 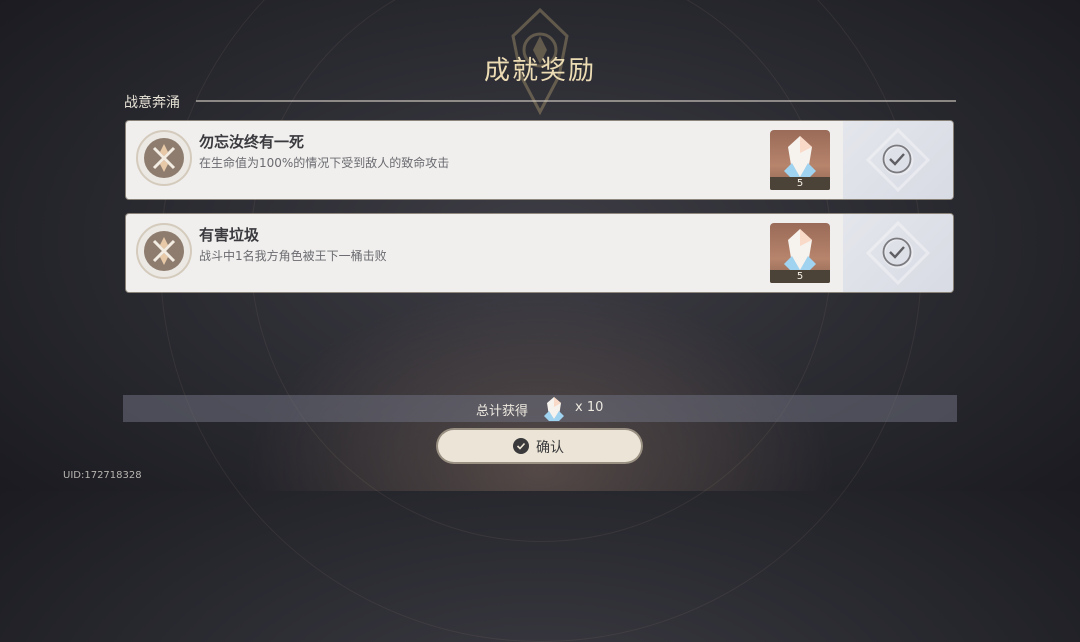 I want to click on achievement-title: 勿忘汝终有一死, so click(x=252, y=142).